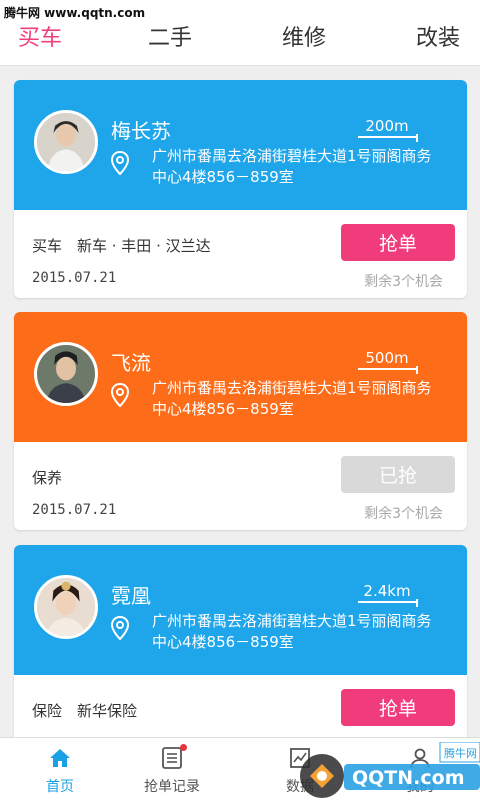  I want to click on grabbed-button: 已抢, so click(398, 474).